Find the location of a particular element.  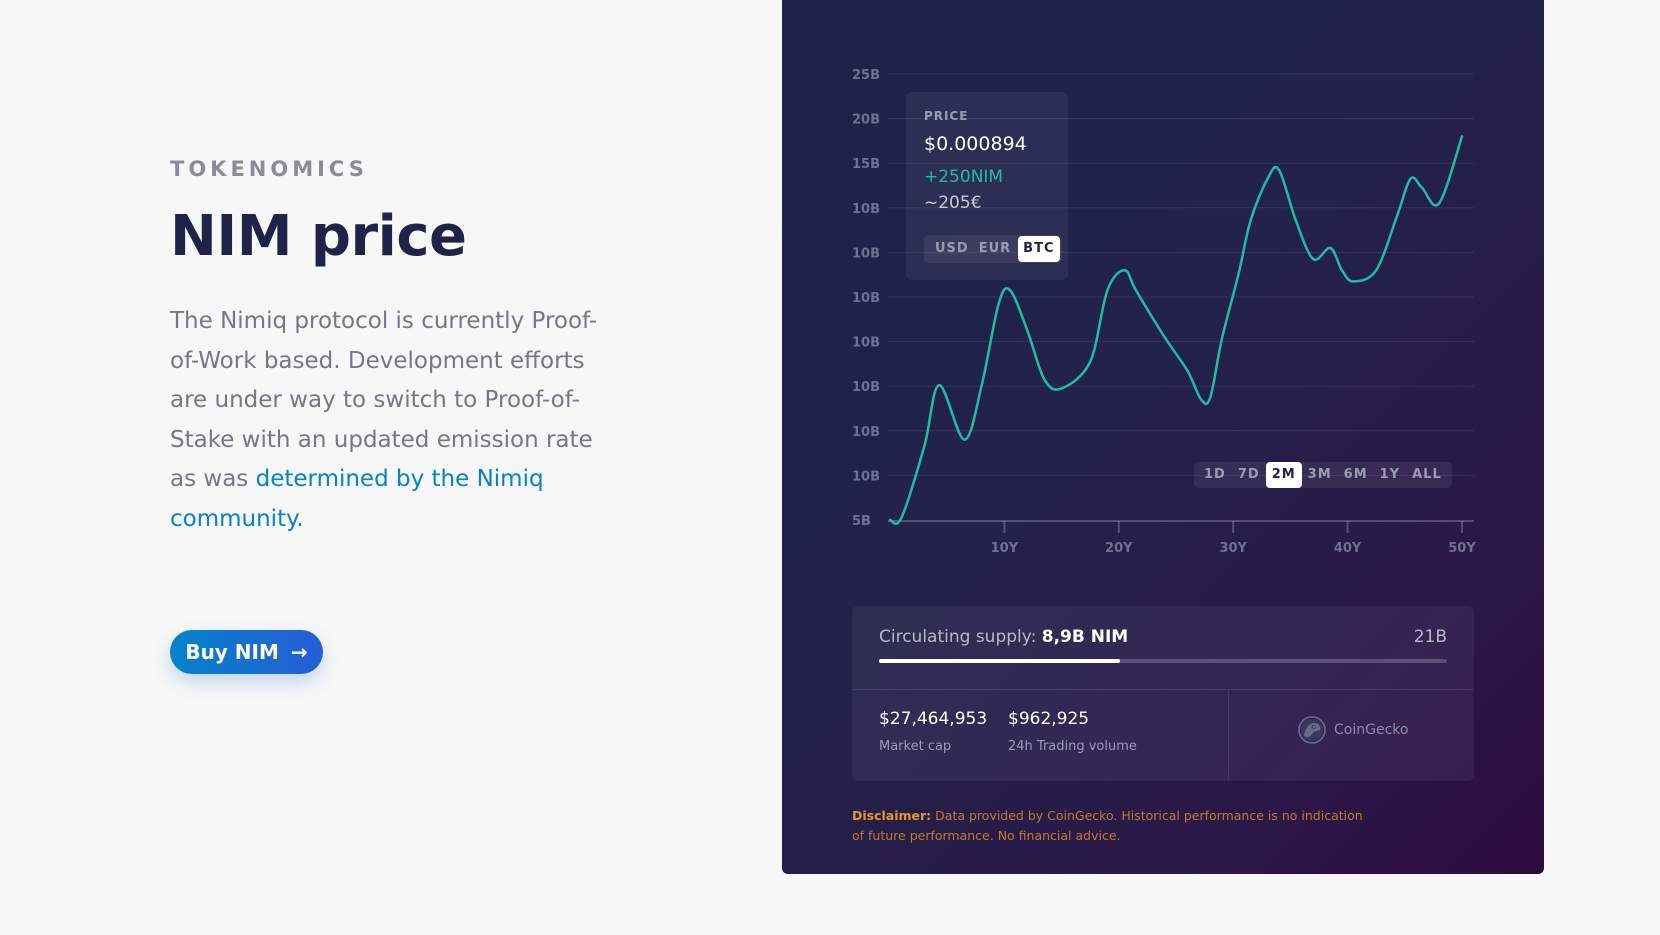

supply-max: 21B is located at coordinates (1430, 637).